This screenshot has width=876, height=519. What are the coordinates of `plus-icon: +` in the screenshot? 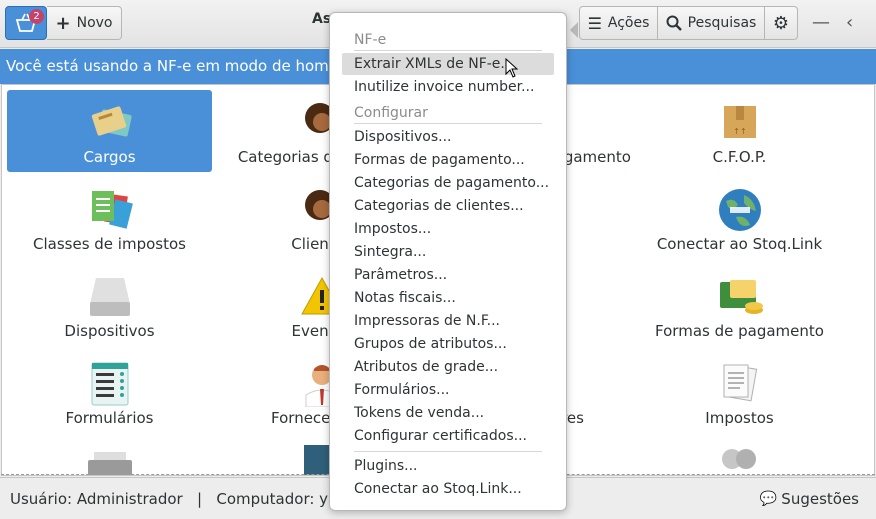 It's located at (63, 23).